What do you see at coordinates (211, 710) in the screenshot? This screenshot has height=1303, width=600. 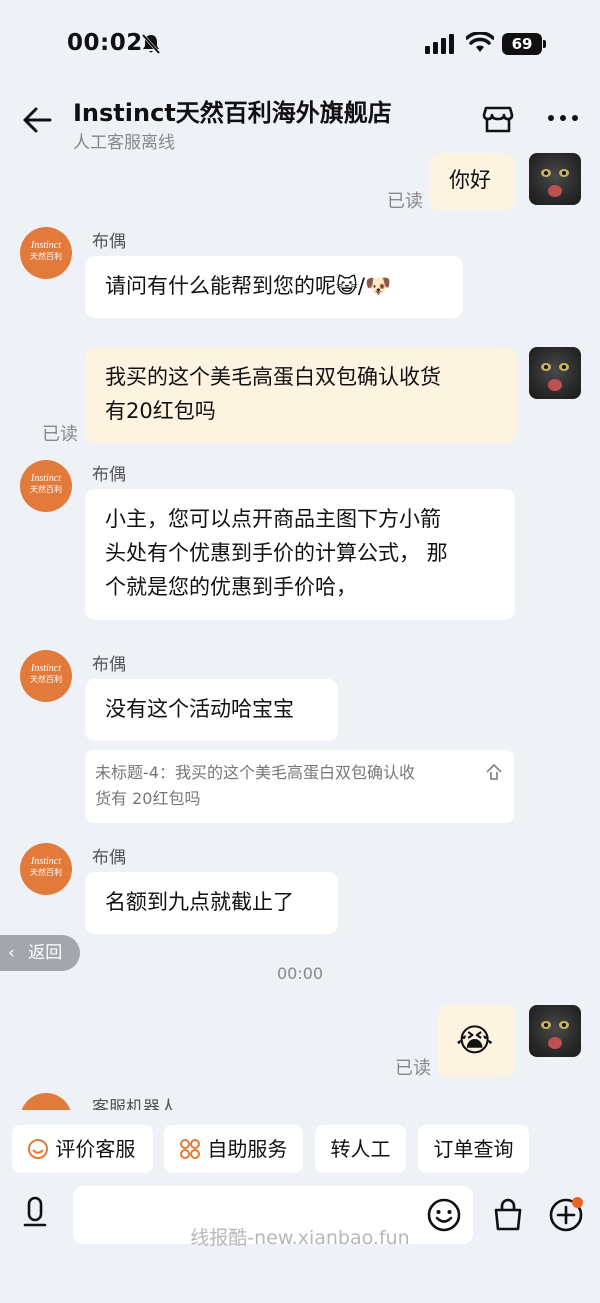 I see `message-bubble: 没有这个活动哈宝宝` at bounding box center [211, 710].